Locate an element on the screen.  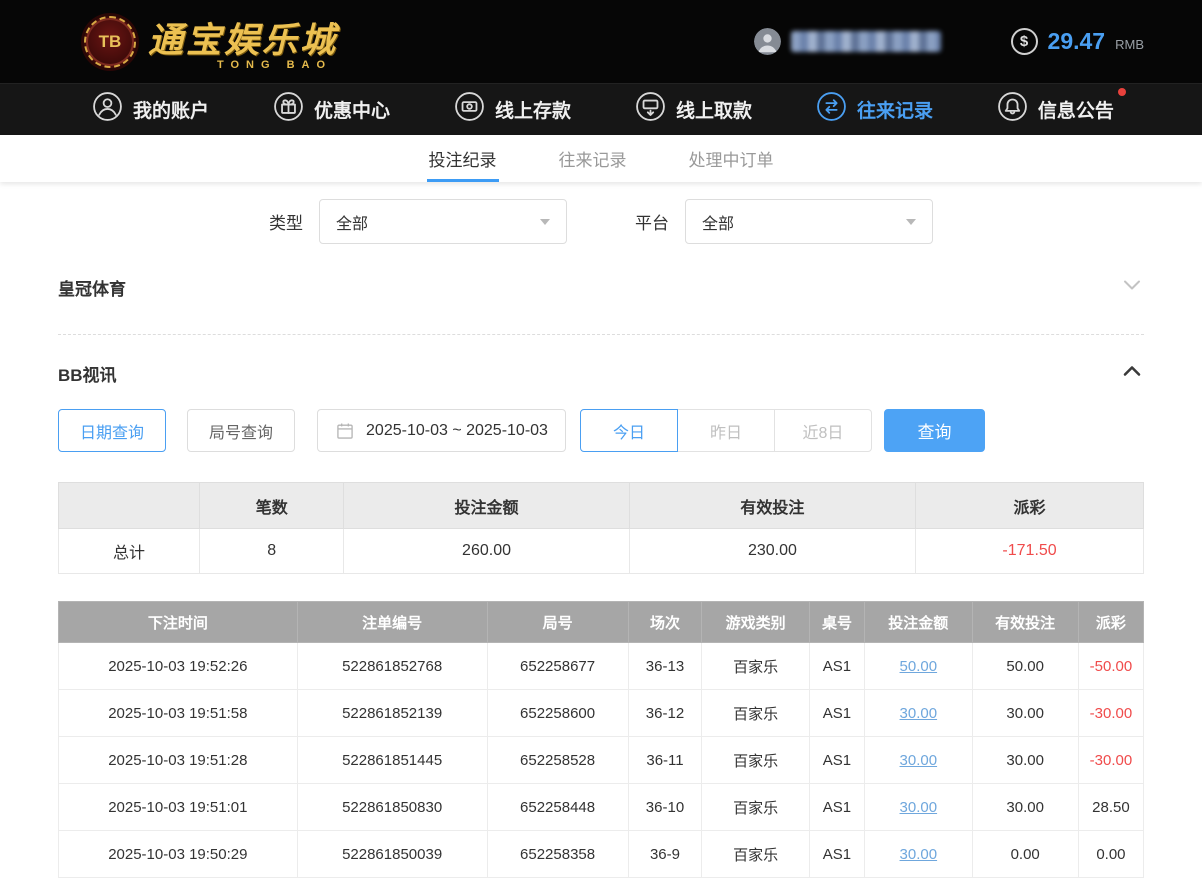
deposit-icon is located at coordinates (469, 109).